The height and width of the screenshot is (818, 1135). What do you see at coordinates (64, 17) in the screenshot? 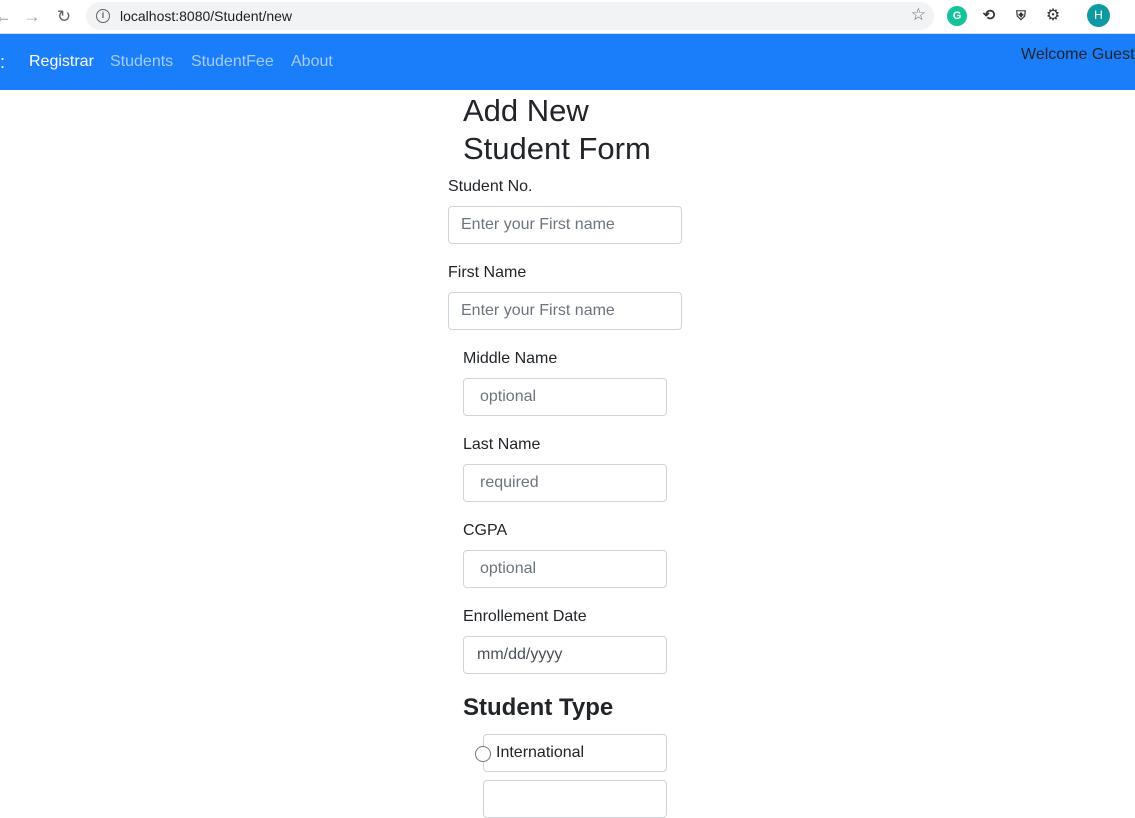
I see `reload-icon: ↻` at bounding box center [64, 17].